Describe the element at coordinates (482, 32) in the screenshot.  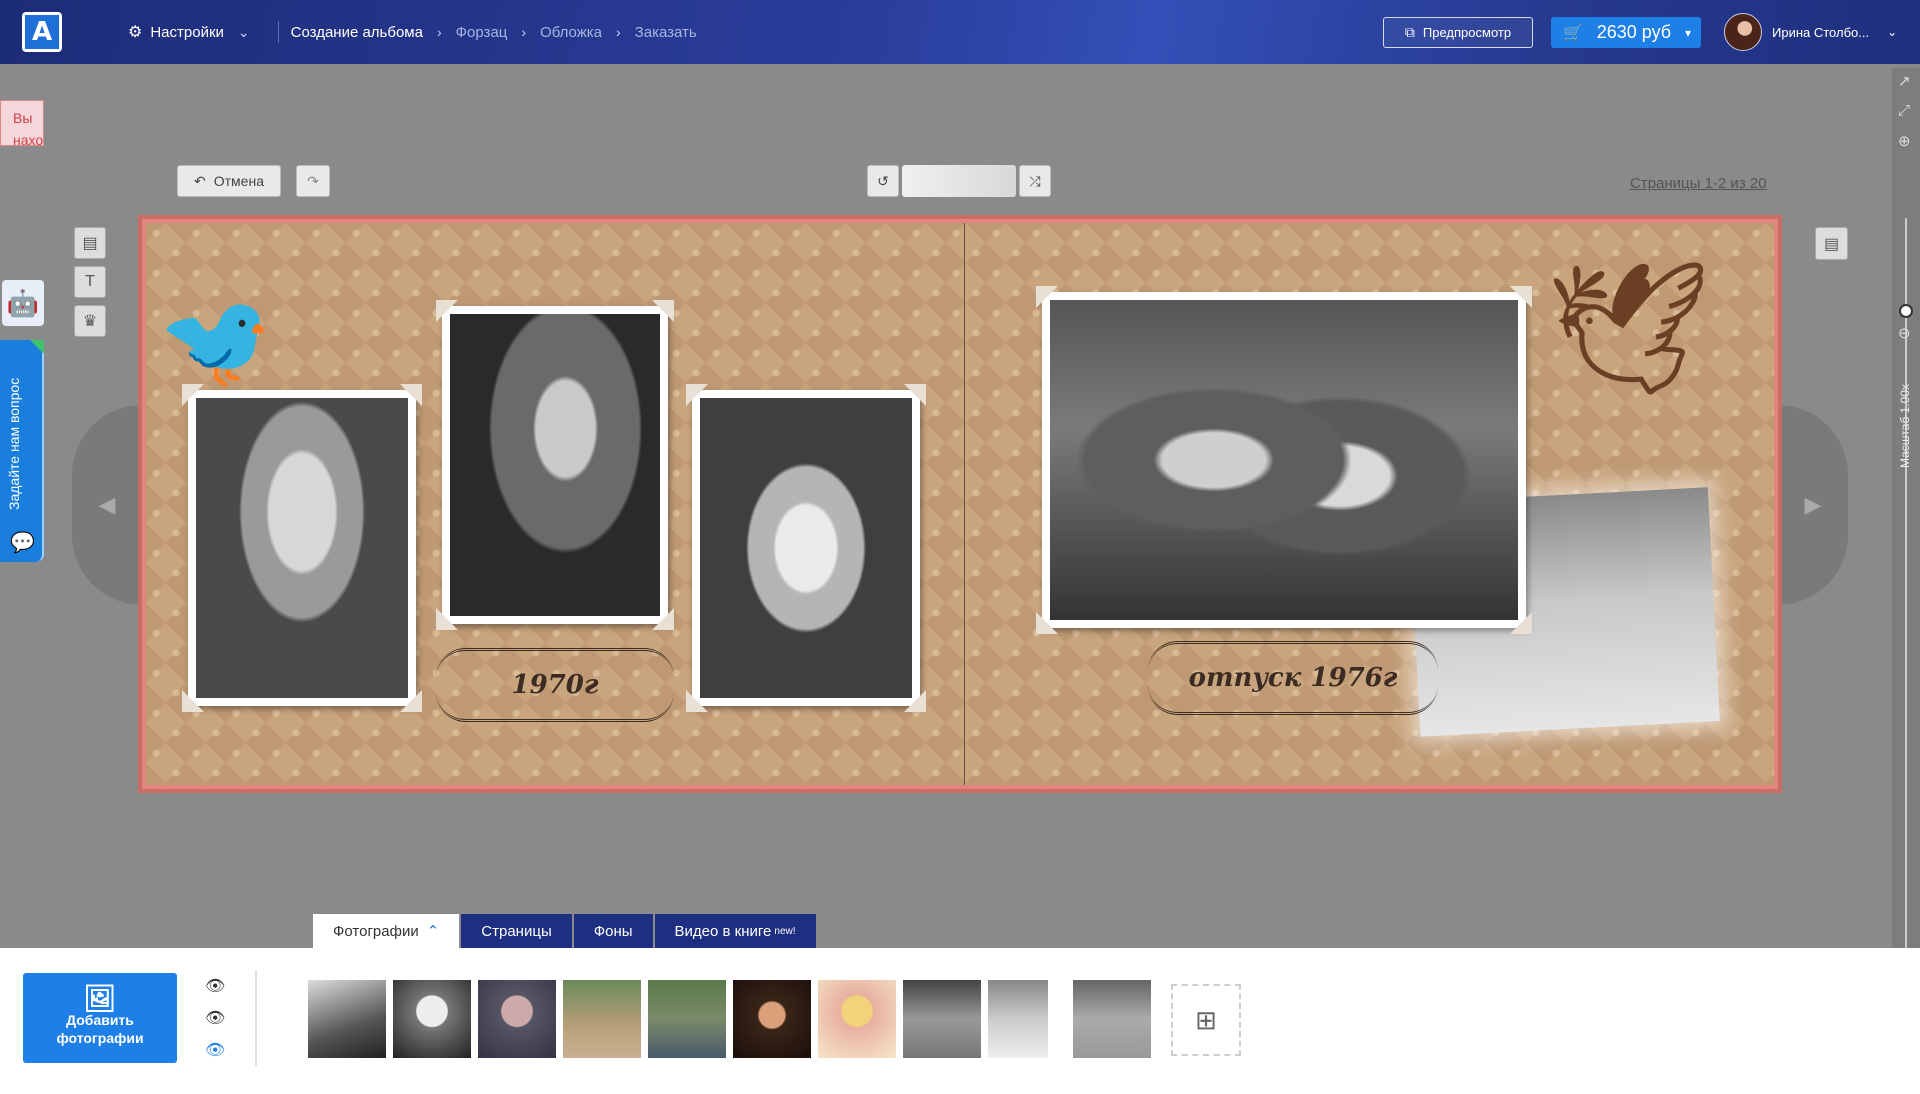
I see `breadcrumb-step-endpaper: Форзац` at that location.